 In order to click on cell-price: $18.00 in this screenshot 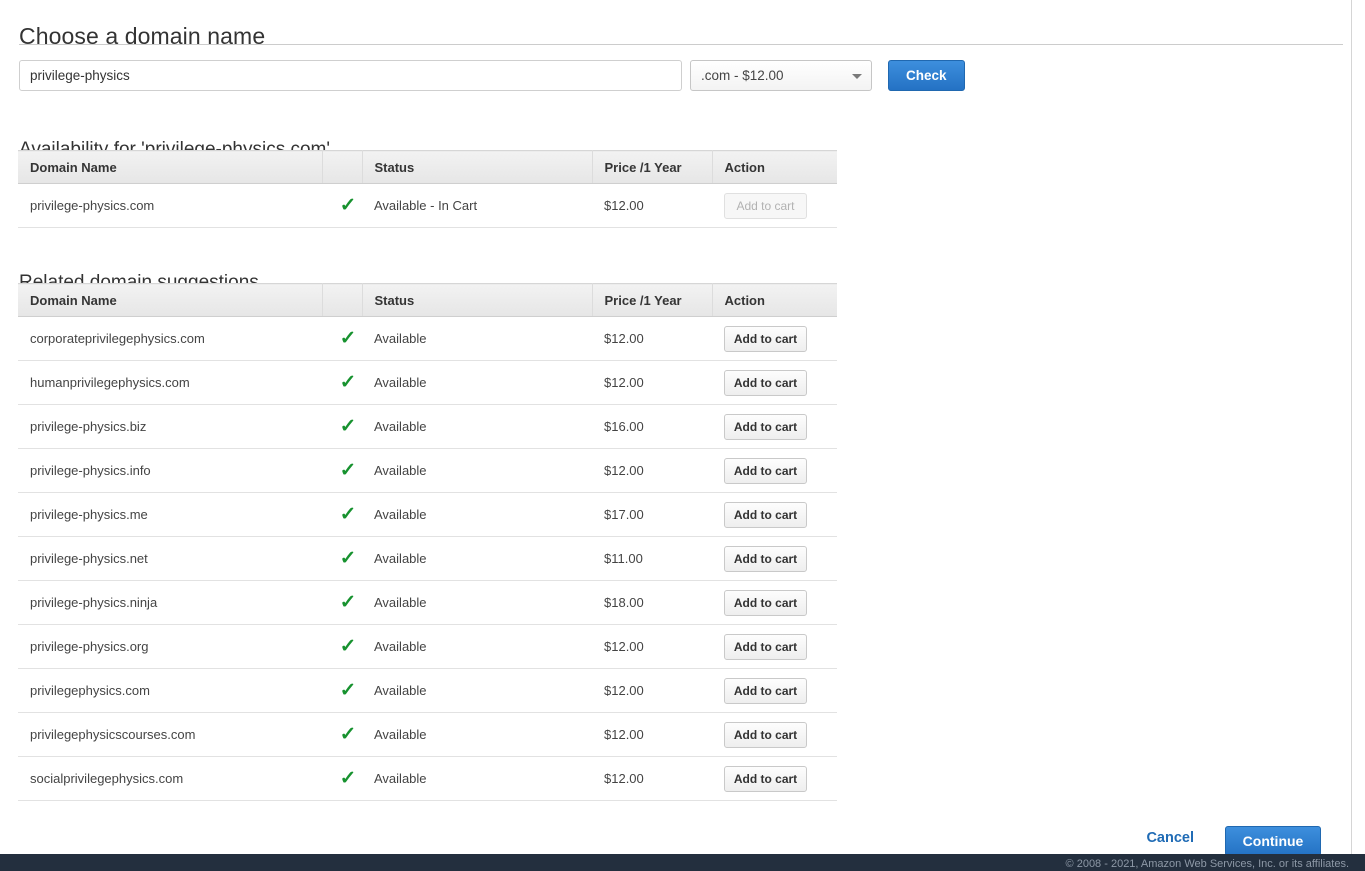, I will do `click(652, 602)`.